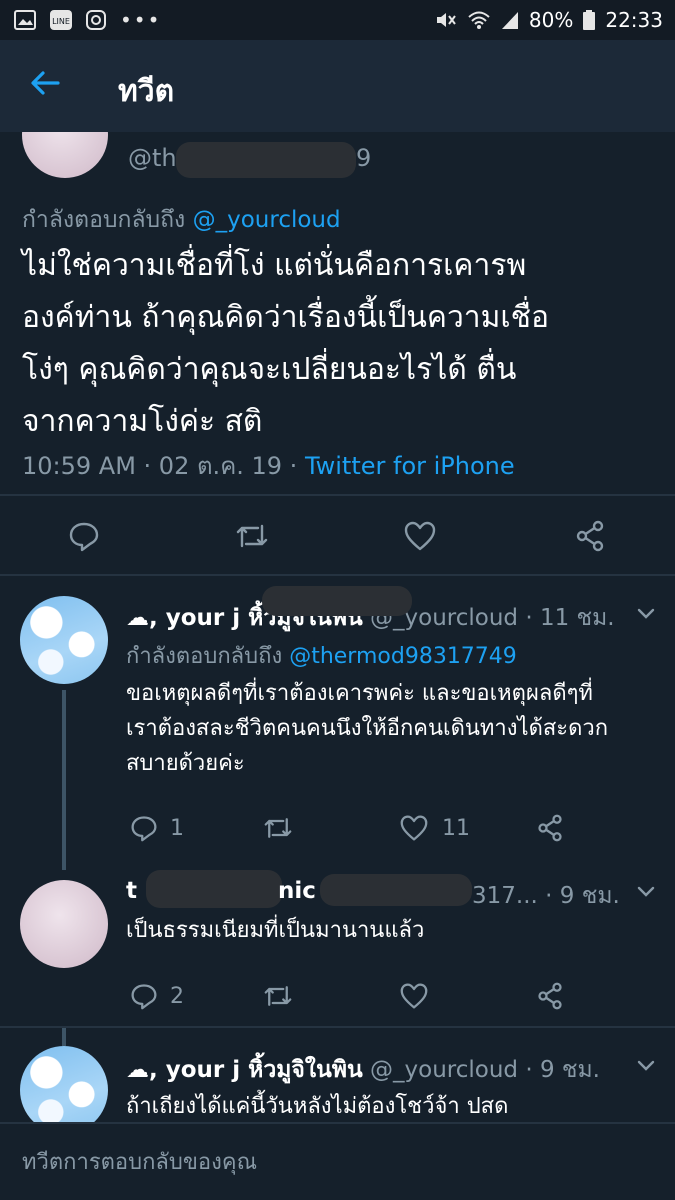  What do you see at coordinates (177, 828) in the screenshot?
I see `reply-count: 1` at bounding box center [177, 828].